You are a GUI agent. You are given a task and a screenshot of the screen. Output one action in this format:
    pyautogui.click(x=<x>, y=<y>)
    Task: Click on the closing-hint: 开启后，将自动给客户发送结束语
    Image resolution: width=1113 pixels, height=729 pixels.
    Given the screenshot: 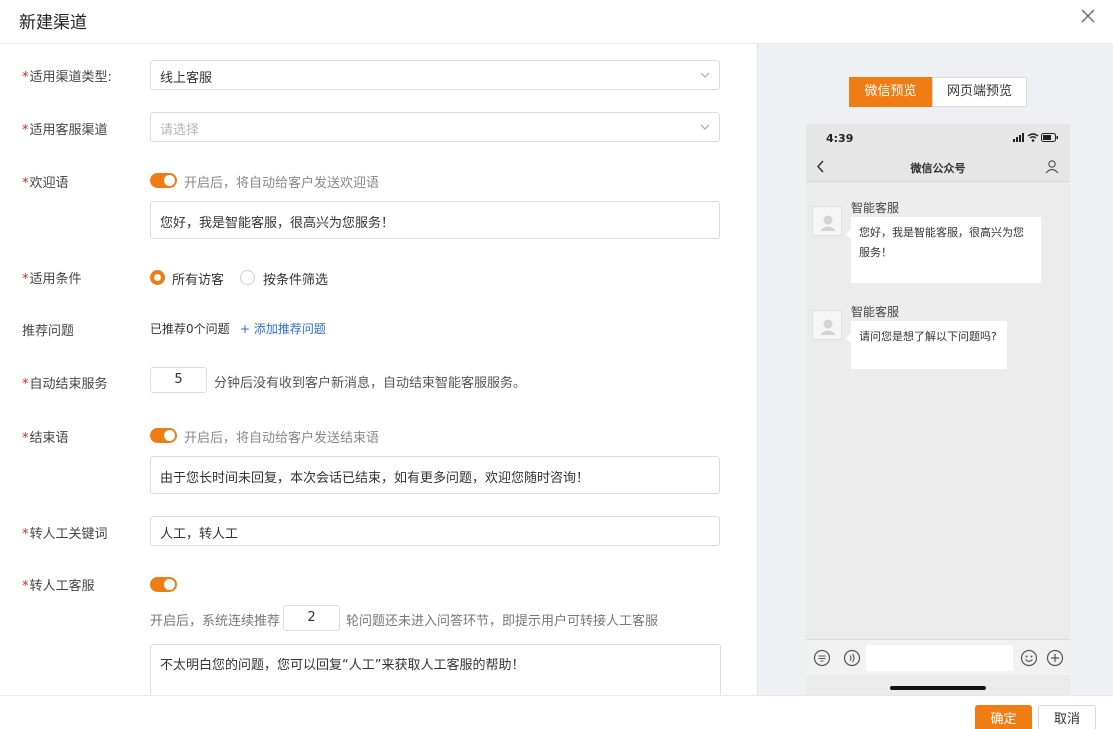 What is the action you would take?
    pyautogui.click(x=282, y=438)
    